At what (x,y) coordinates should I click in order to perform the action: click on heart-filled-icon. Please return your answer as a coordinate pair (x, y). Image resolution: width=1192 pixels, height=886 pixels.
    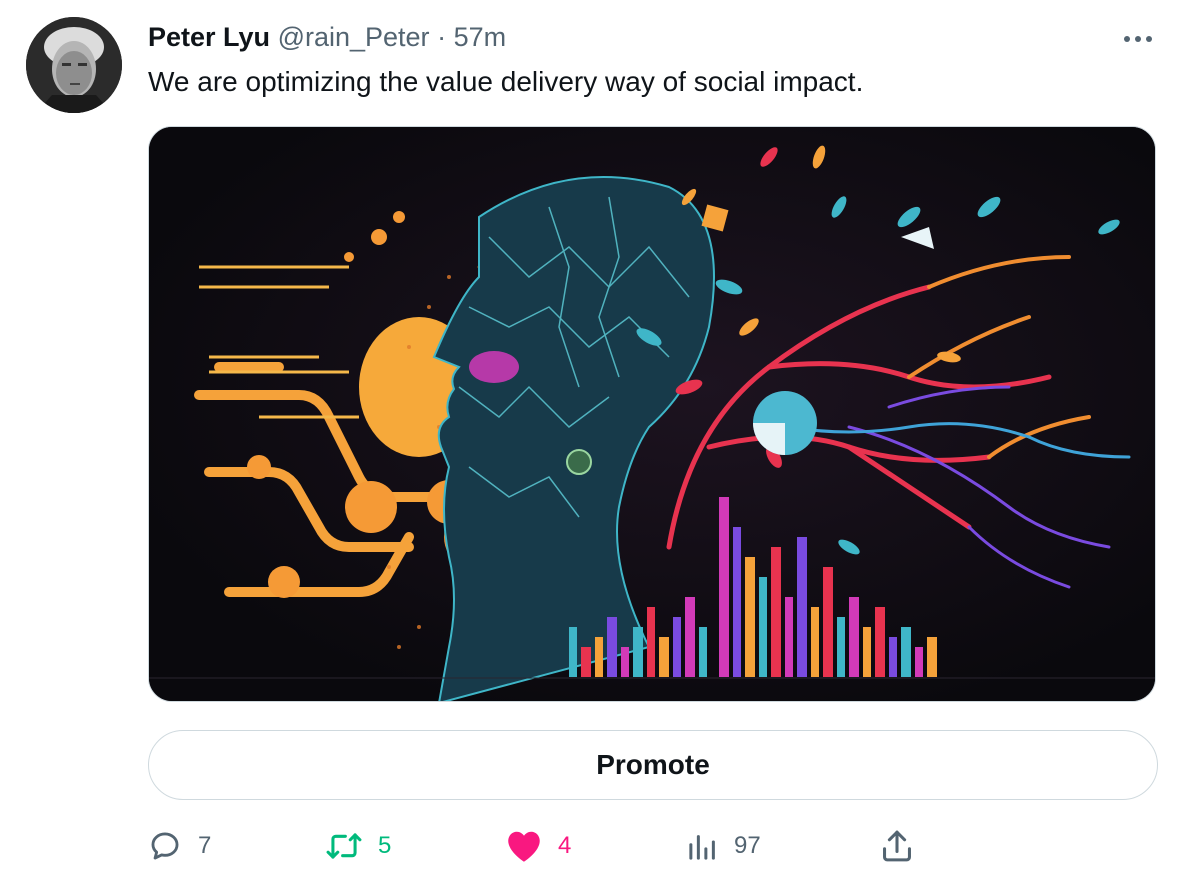
    Looking at the image, I should click on (524, 846).